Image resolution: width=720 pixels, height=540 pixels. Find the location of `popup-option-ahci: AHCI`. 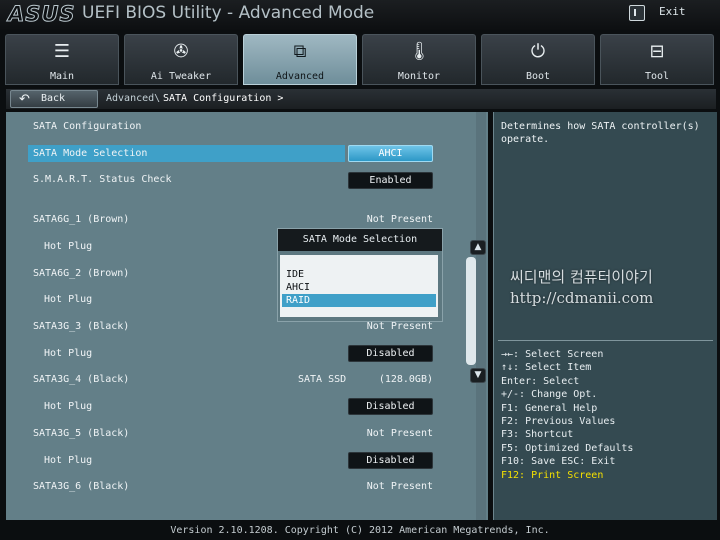

popup-option-ahci: AHCI is located at coordinates (359, 287).